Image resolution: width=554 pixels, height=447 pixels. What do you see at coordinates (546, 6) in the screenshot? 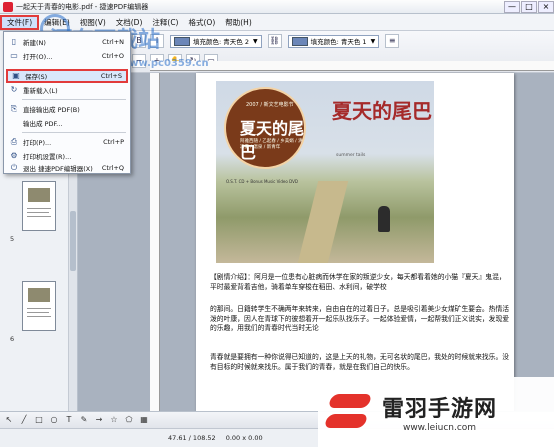
I see `close-button: ×` at bounding box center [546, 6].